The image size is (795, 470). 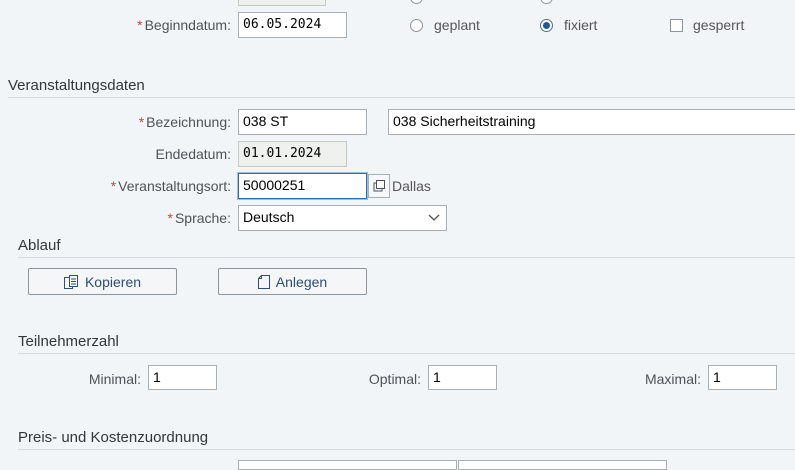 I want to click on value-help-icon, so click(x=379, y=186).